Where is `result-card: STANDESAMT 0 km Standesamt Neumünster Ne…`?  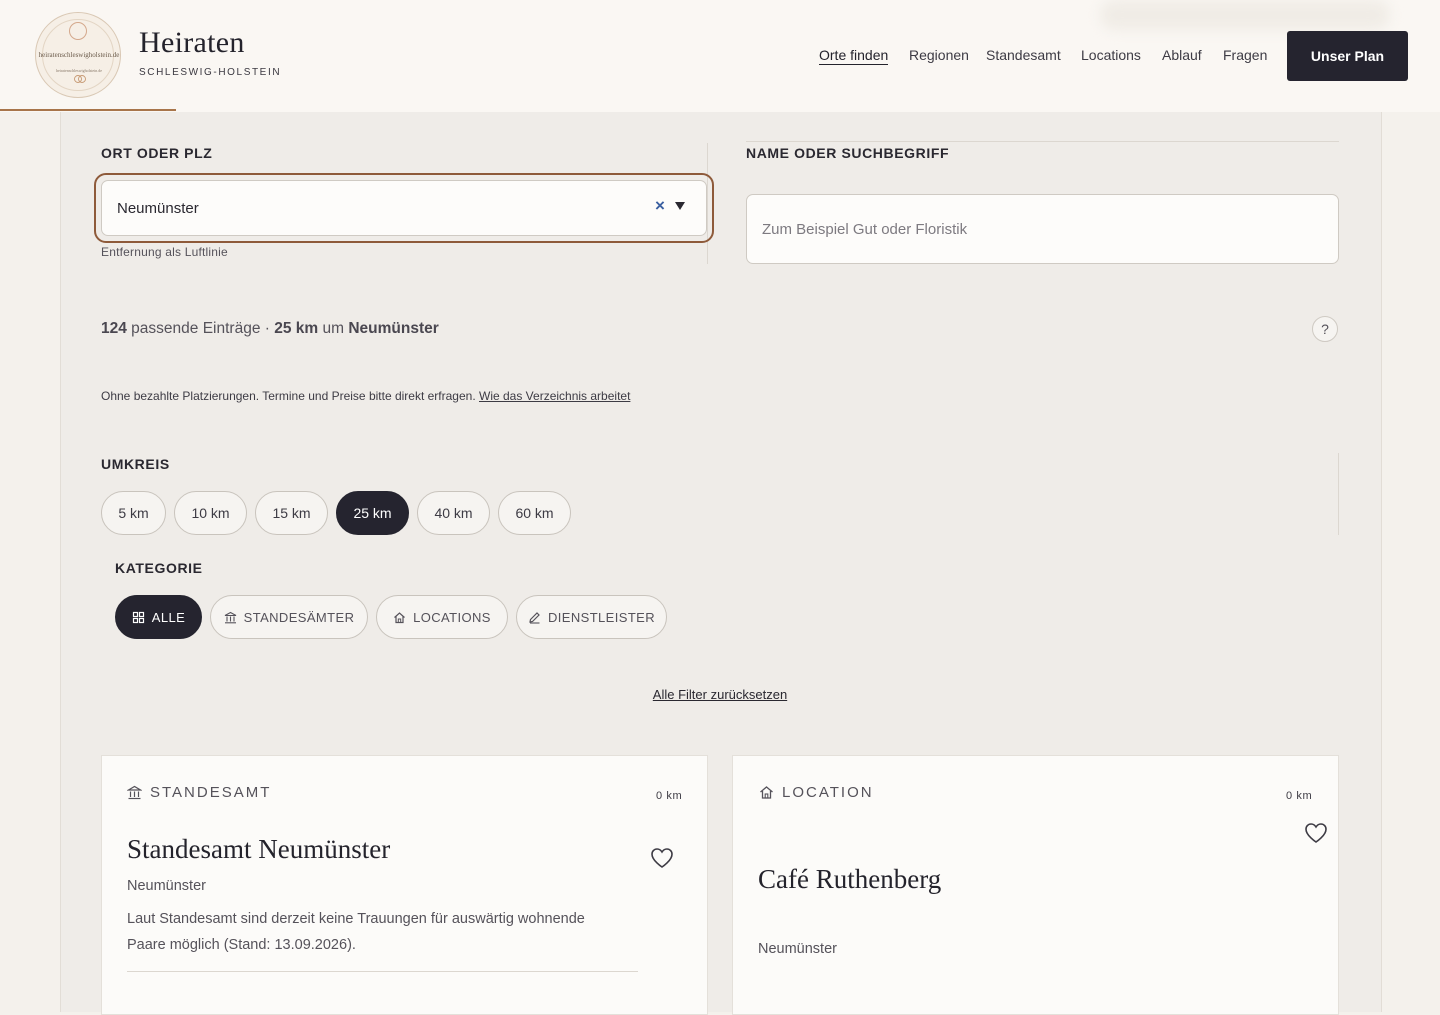 result-card: STANDESAMT 0 km Standesamt Neumünster Ne… is located at coordinates (404, 885).